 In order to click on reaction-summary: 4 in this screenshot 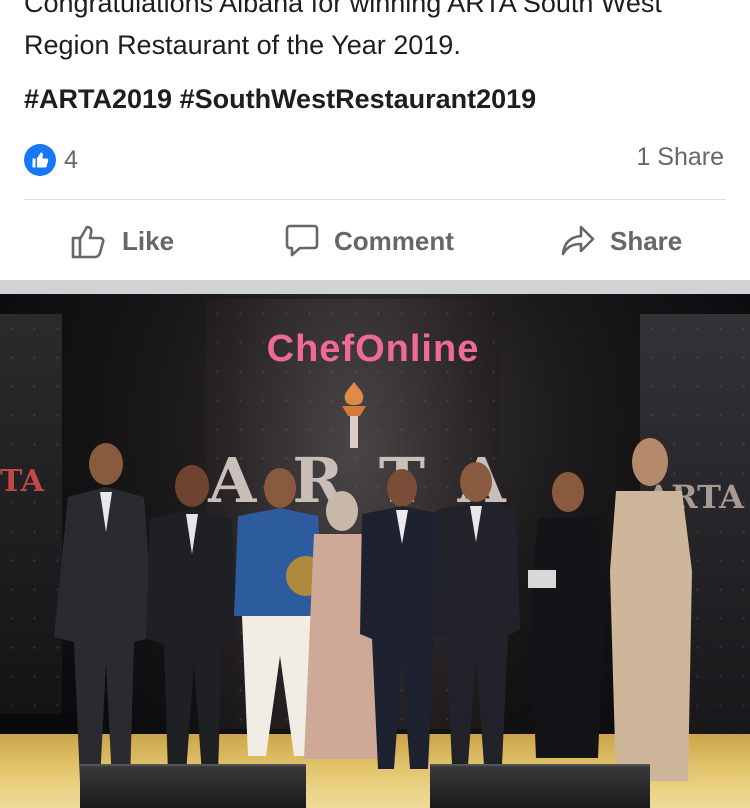, I will do `click(51, 160)`.